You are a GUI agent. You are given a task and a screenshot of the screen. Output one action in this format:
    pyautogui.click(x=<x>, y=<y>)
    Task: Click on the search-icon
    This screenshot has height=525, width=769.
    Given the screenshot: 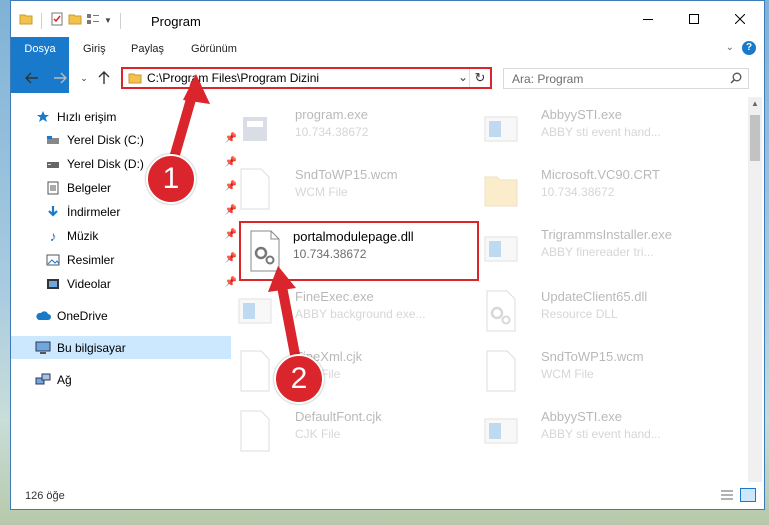 What is the action you would take?
    pyautogui.click(x=736, y=79)
    